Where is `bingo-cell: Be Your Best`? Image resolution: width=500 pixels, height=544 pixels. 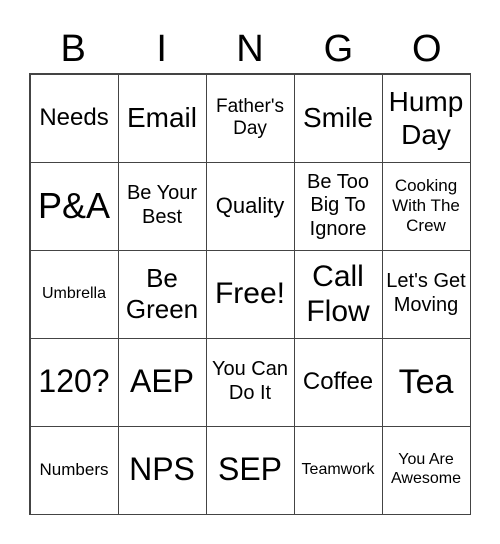
bingo-cell: Be Your Best is located at coordinates (162, 206).